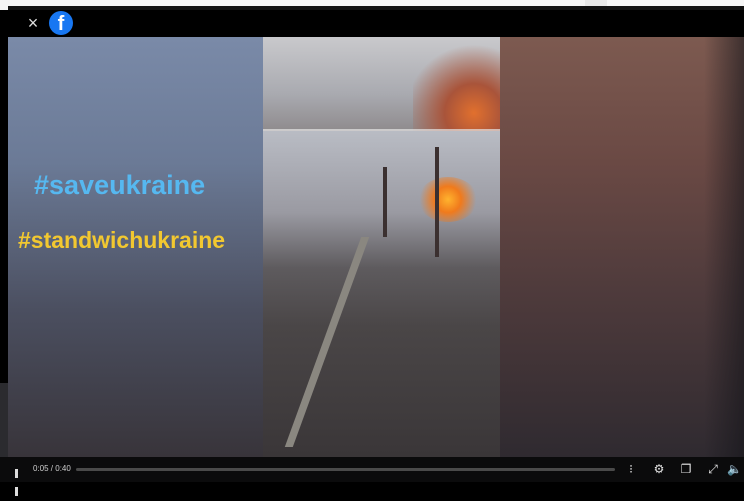 This screenshot has width=744, height=501. Describe the element at coordinates (686, 469) in the screenshot. I see `picture-in-picture-icon: ❐` at that location.